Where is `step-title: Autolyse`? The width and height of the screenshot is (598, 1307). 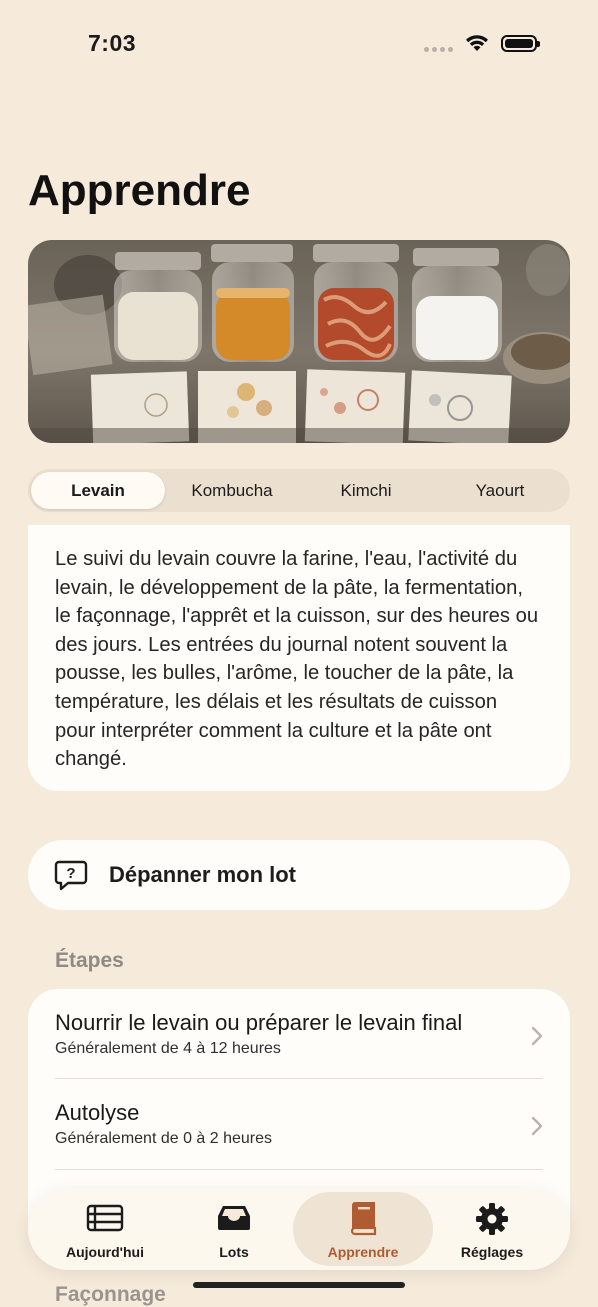 step-title: Autolyse is located at coordinates (97, 1112).